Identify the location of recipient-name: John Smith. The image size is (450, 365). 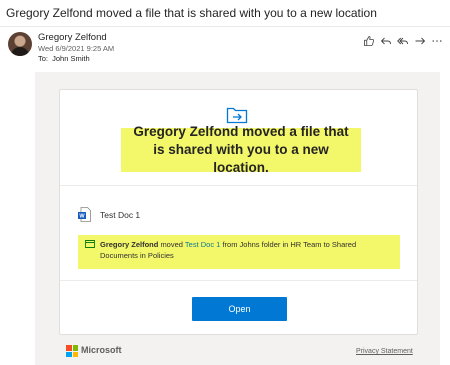
(71, 58).